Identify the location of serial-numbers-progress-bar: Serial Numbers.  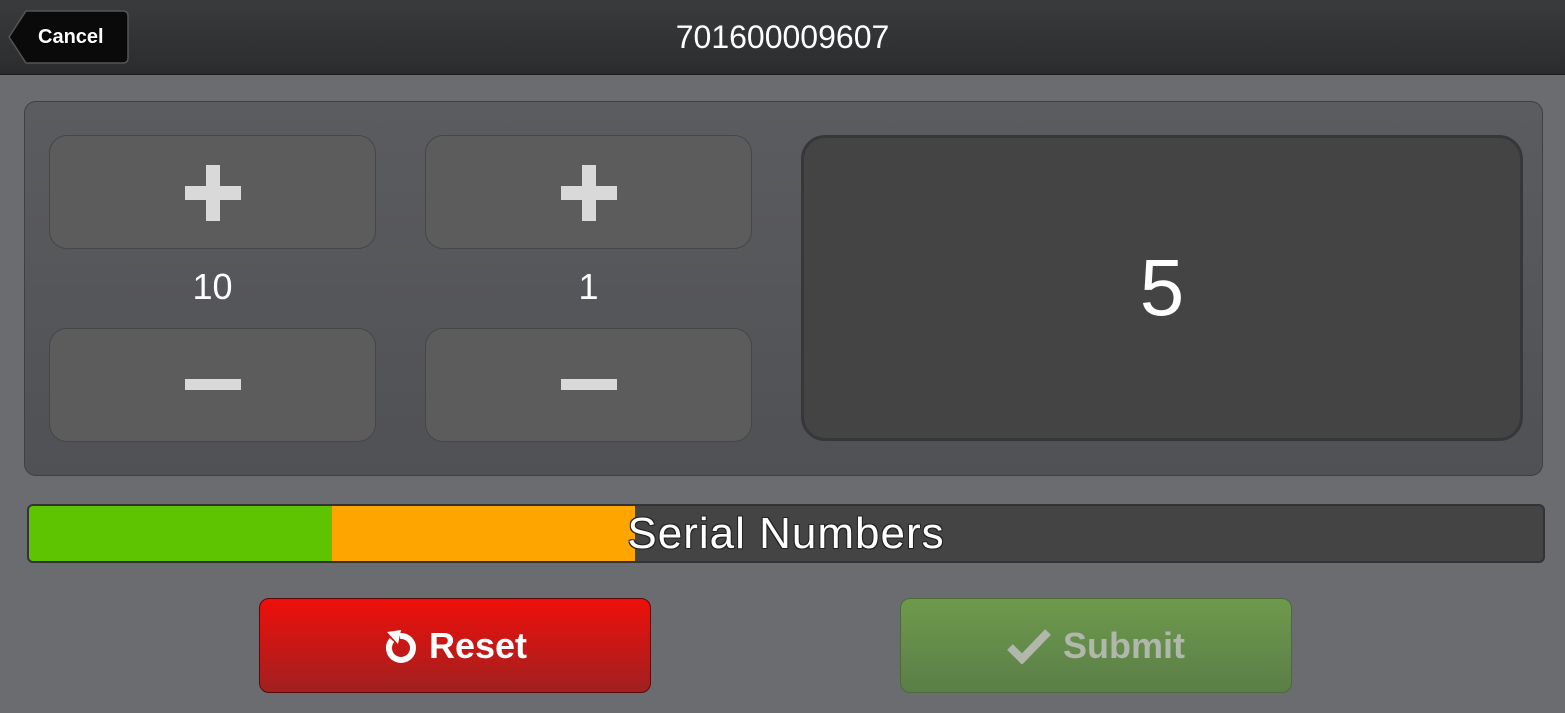
(786, 533).